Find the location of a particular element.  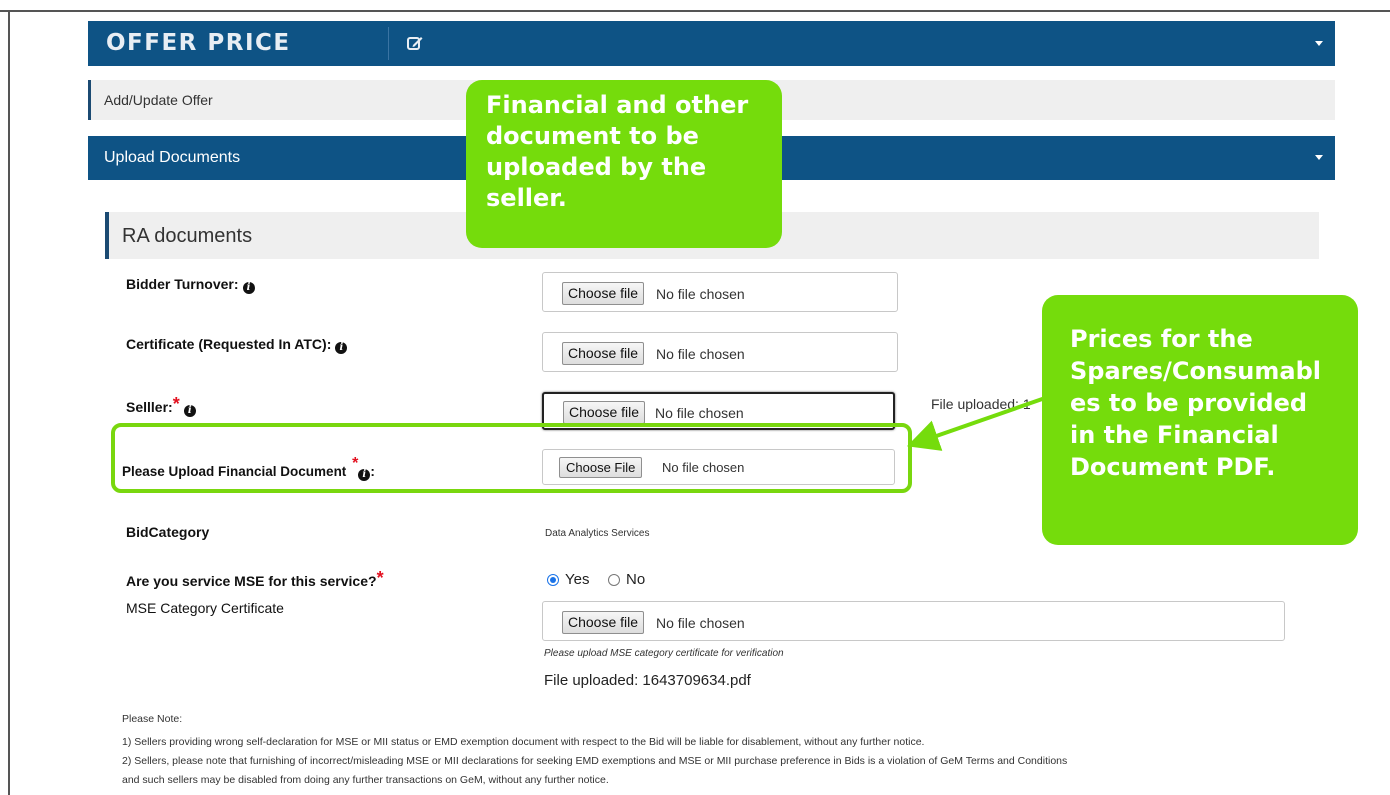

ra-documents-title: RA documents is located at coordinates (187, 236).